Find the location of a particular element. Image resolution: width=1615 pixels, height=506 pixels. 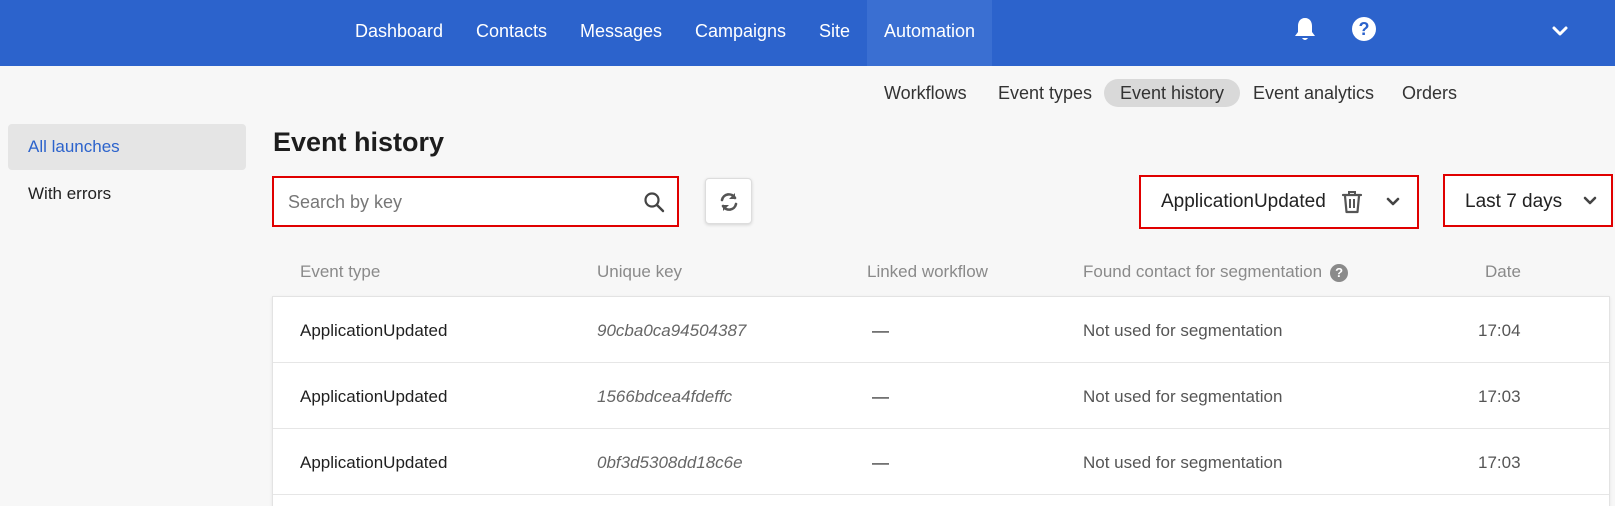

trash-icon is located at coordinates (1352, 202).